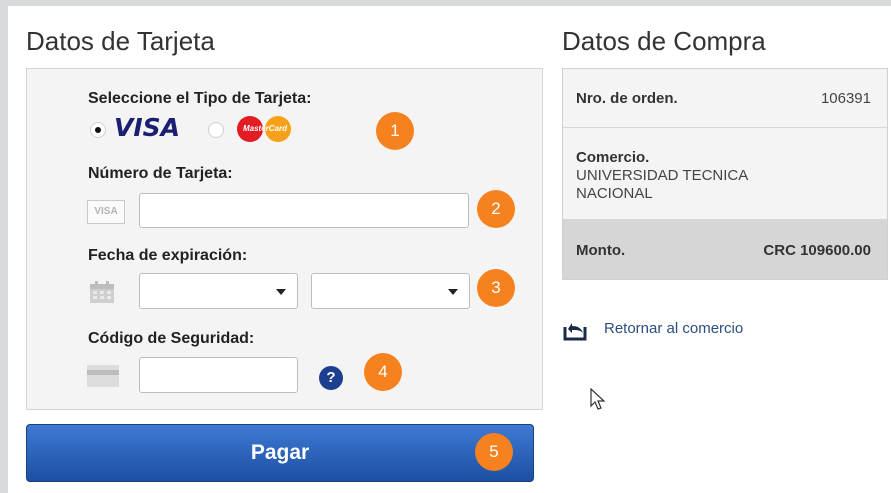 The height and width of the screenshot is (493, 891). I want to click on pay-button: Pagar, so click(280, 453).